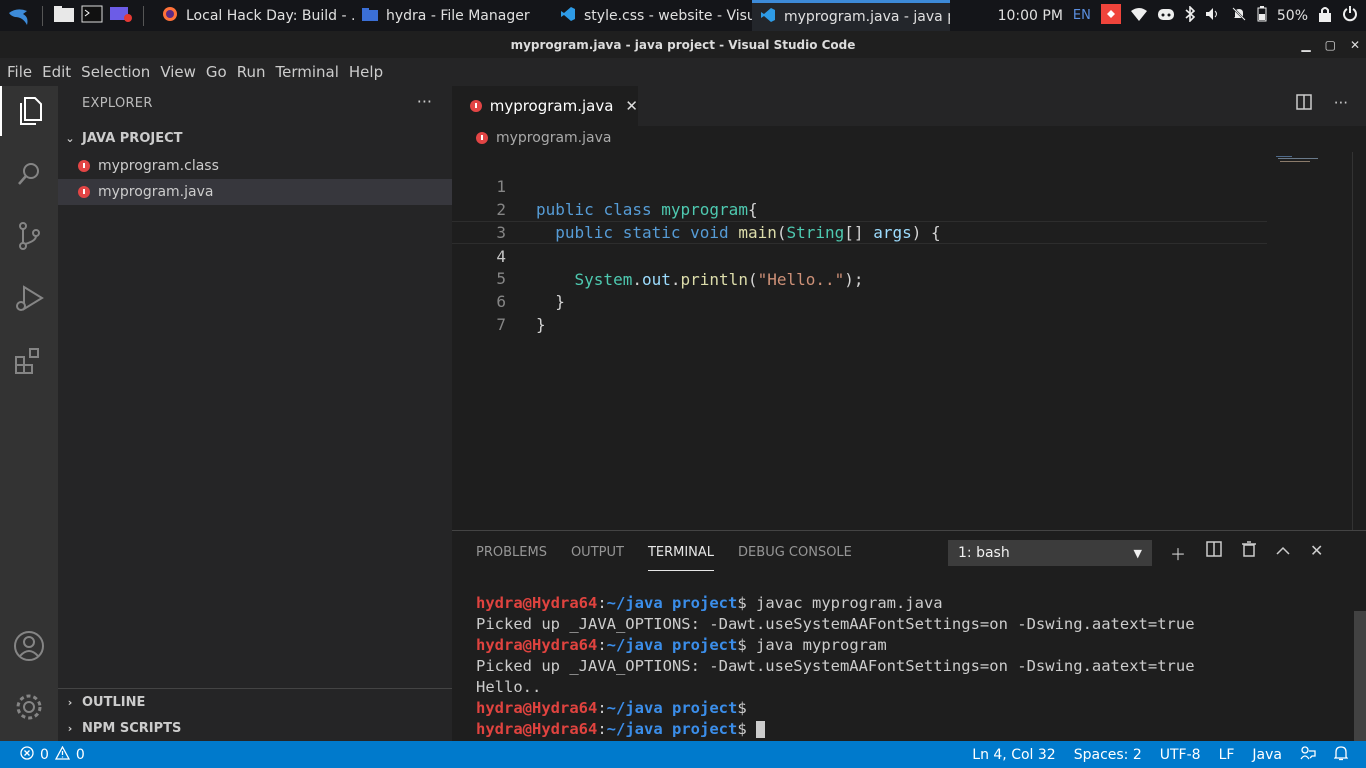  I want to click on outline-section: › OUTLINE, so click(255, 702).